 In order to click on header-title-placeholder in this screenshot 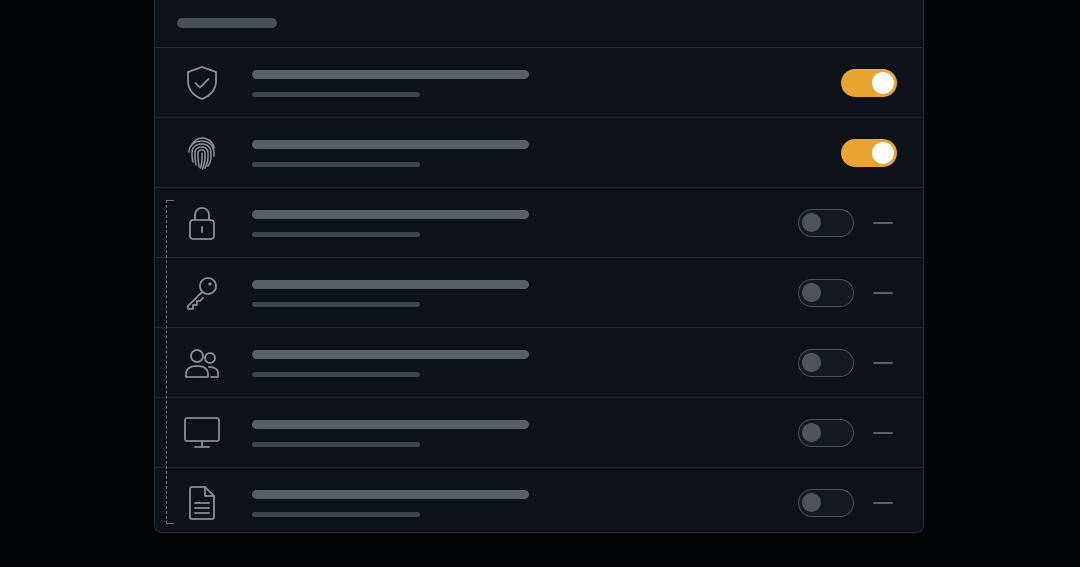, I will do `click(227, 23)`.